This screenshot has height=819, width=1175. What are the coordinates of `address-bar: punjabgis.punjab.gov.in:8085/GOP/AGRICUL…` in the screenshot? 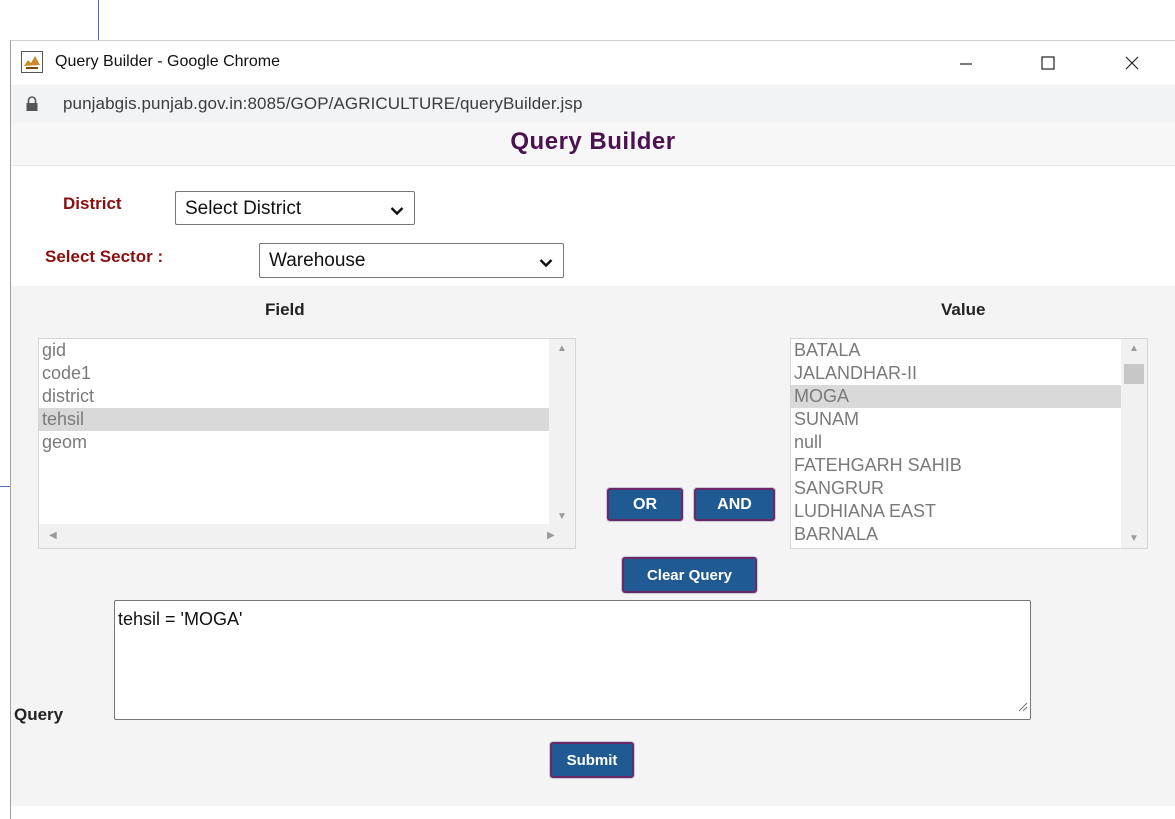 It's located at (593, 104).